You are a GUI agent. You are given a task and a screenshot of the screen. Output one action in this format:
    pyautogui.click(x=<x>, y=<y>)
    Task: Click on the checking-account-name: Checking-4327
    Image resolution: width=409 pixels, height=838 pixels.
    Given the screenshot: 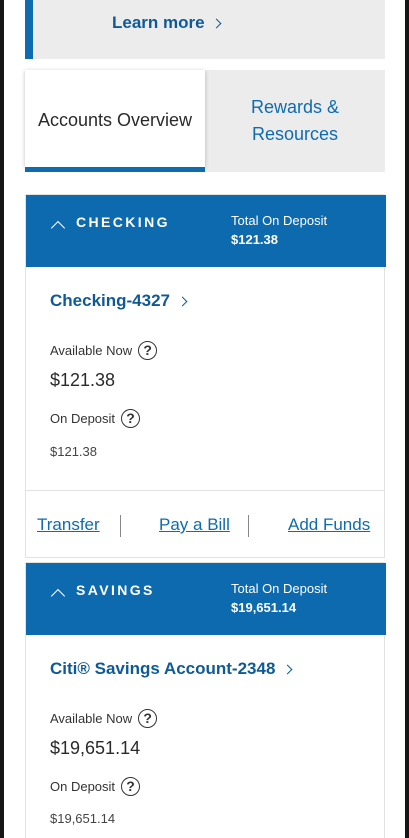 What is the action you would take?
    pyautogui.click(x=110, y=300)
    